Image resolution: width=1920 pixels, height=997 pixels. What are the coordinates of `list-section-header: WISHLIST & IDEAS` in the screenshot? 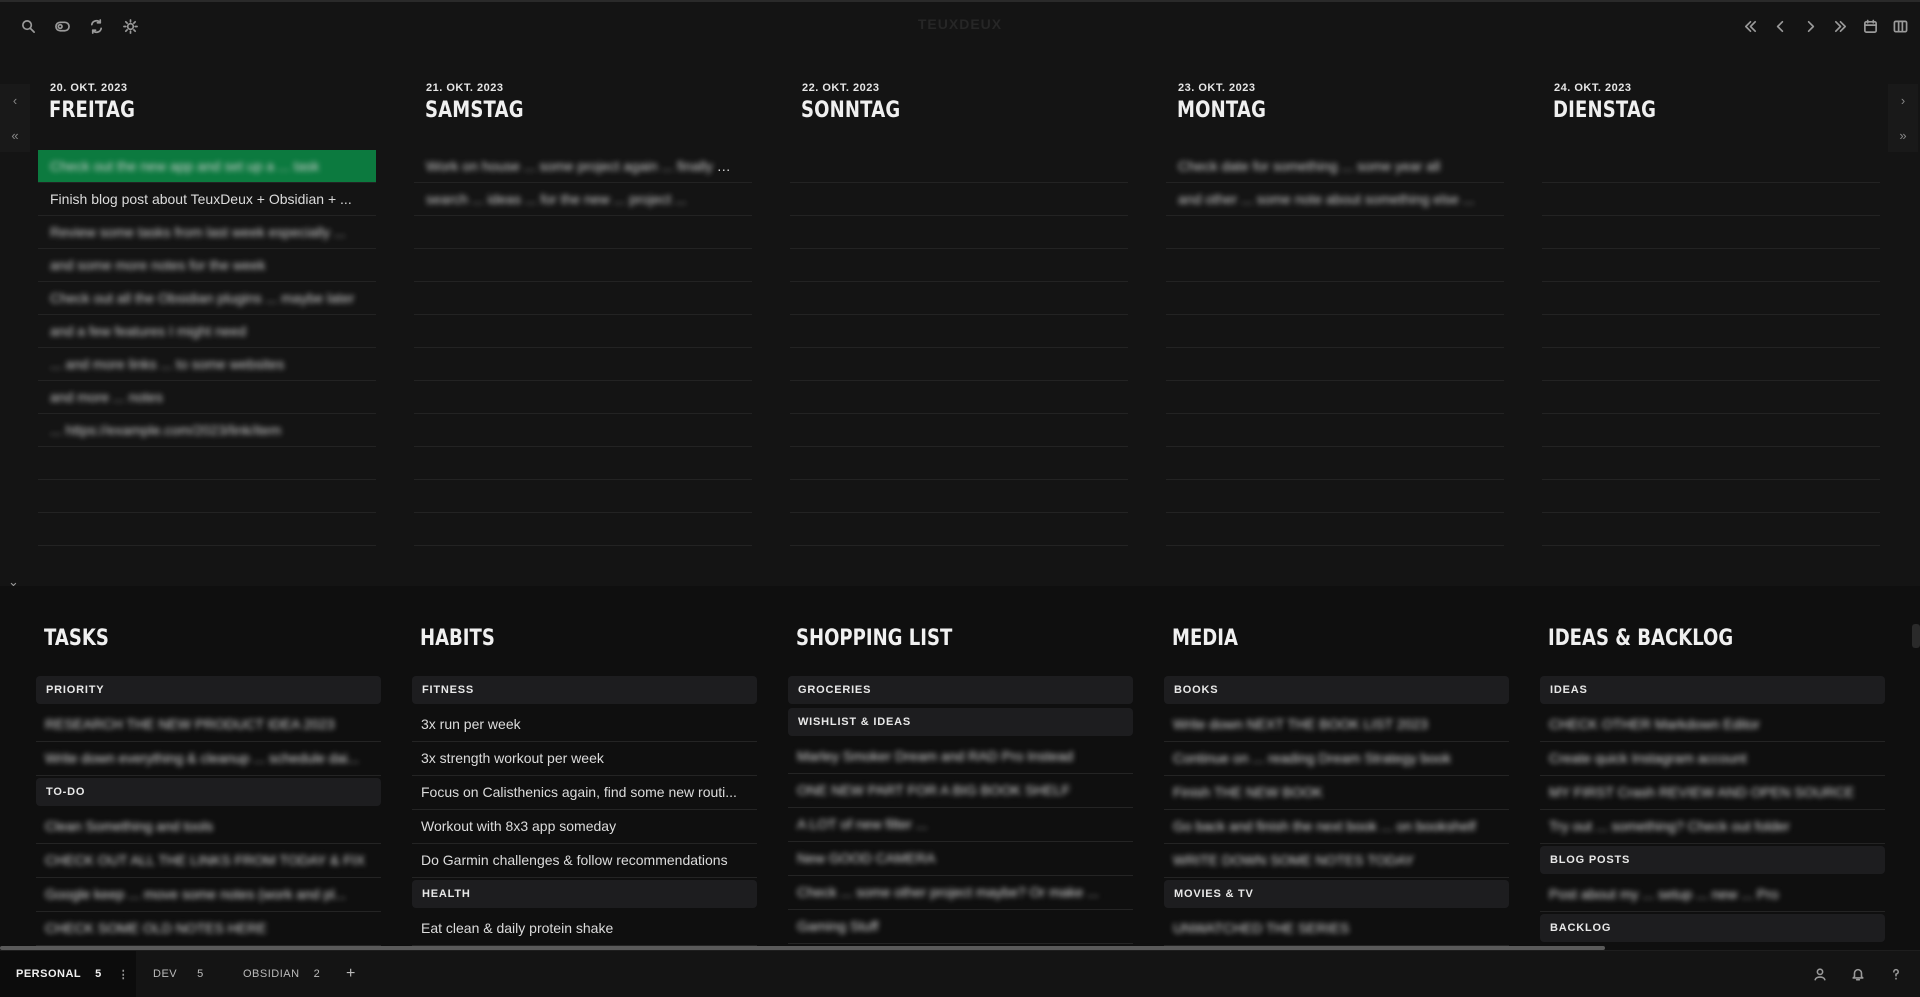 It's located at (960, 722).